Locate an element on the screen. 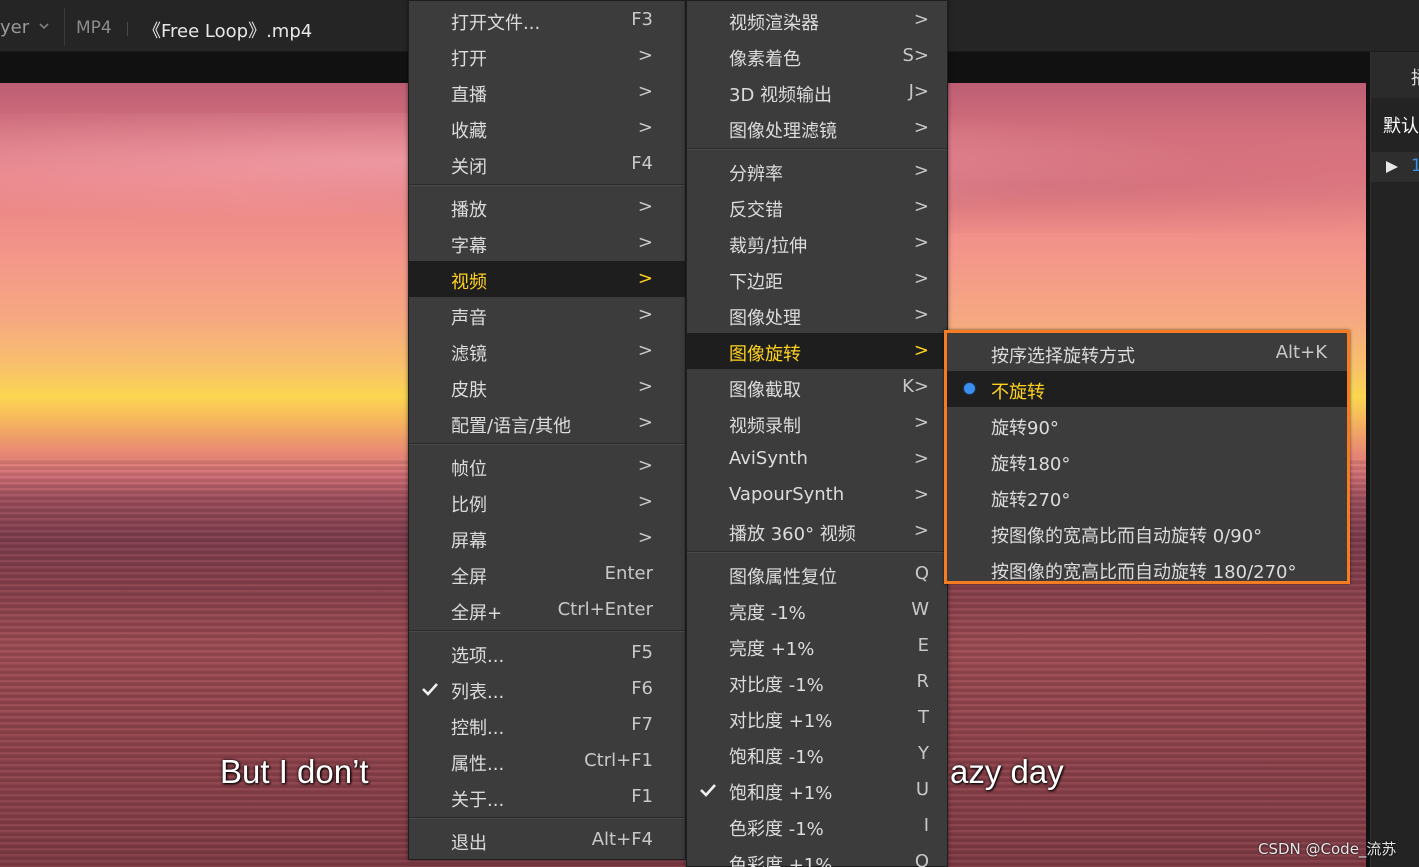 This screenshot has height=867, width=1419. menu-item-label: 3D 视频输出 is located at coordinates (781, 95).